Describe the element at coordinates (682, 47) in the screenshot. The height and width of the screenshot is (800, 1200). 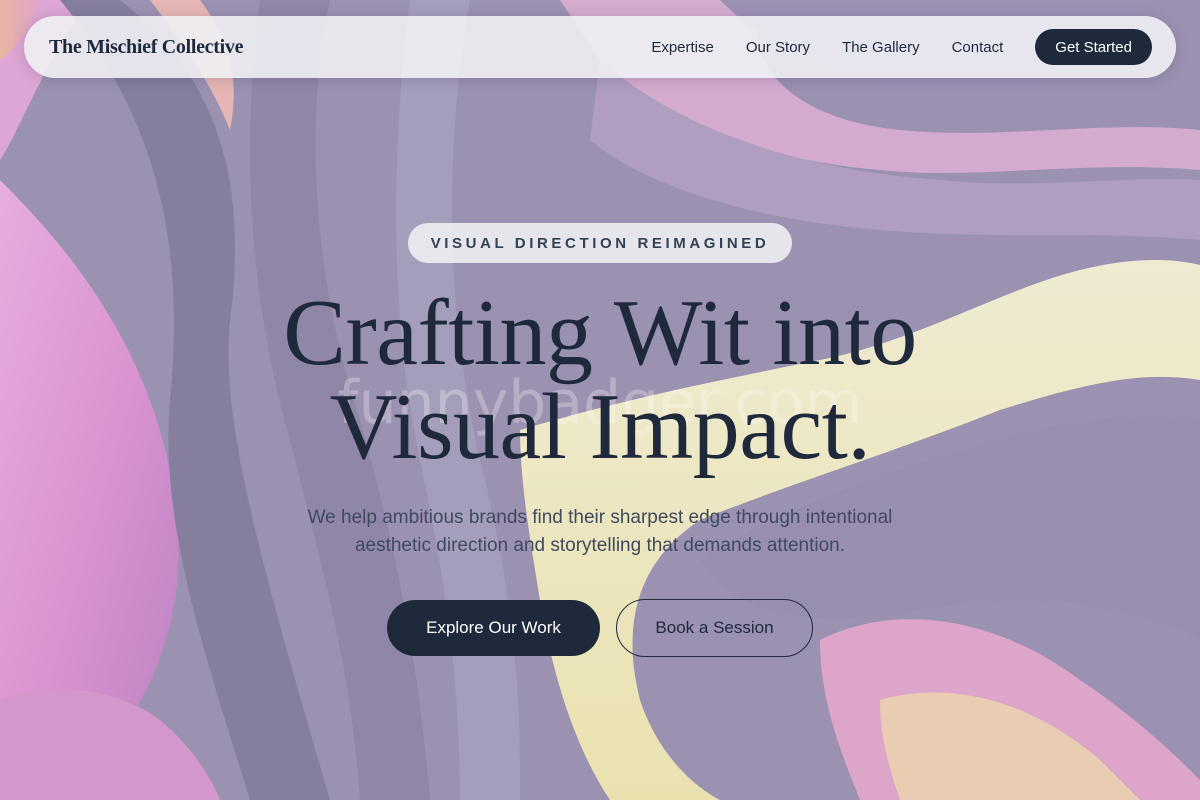
I see `nav-link-expertise: Expertise` at that location.